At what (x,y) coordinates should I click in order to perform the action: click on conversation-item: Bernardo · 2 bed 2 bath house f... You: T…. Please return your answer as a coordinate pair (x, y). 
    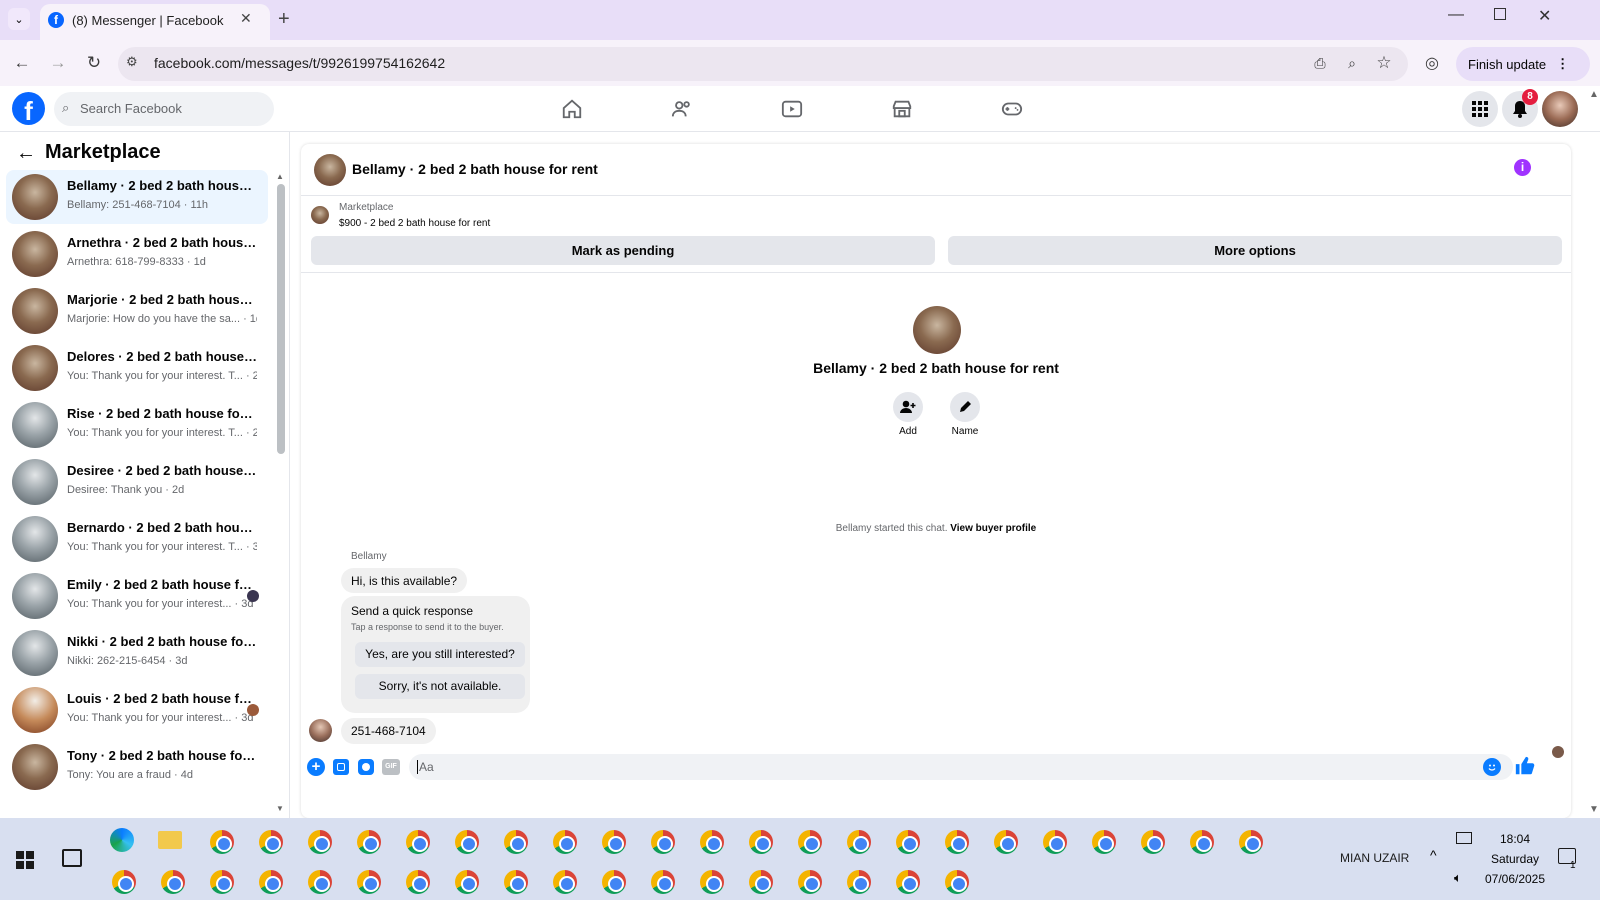
    Looking at the image, I should click on (137, 539).